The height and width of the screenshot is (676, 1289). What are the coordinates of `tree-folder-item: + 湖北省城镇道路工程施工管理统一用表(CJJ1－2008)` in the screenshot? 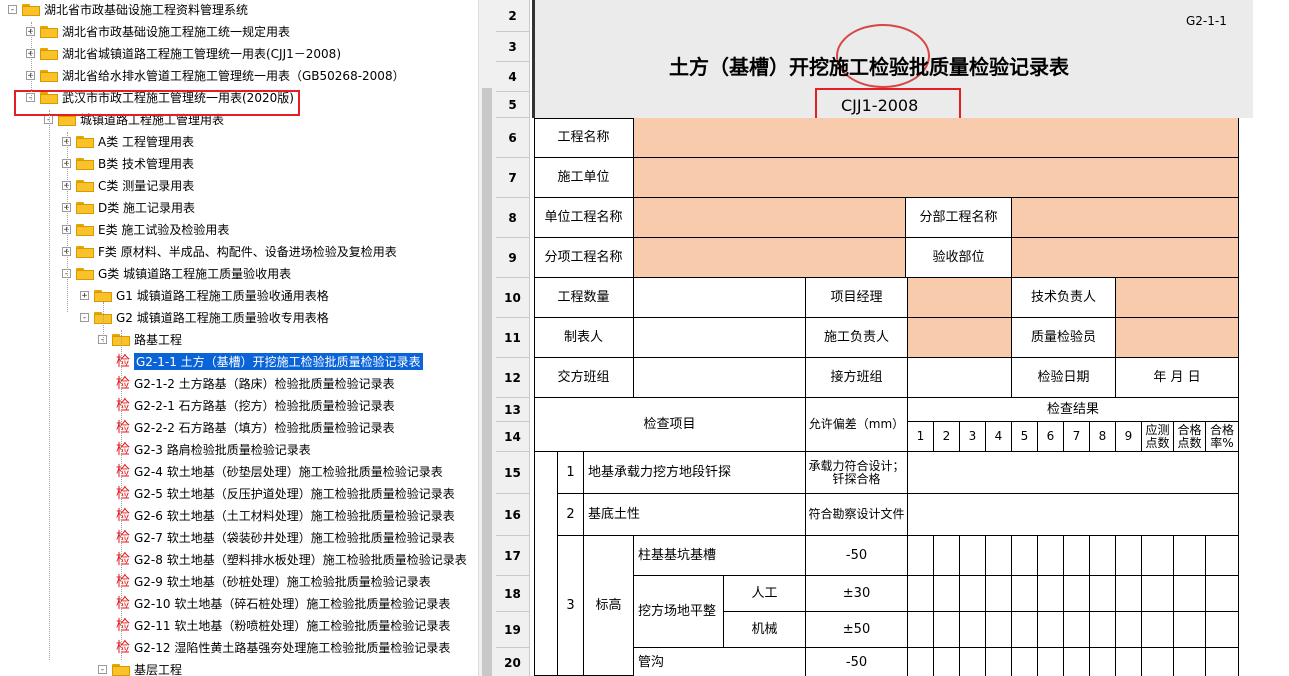 It's located at (183, 53).